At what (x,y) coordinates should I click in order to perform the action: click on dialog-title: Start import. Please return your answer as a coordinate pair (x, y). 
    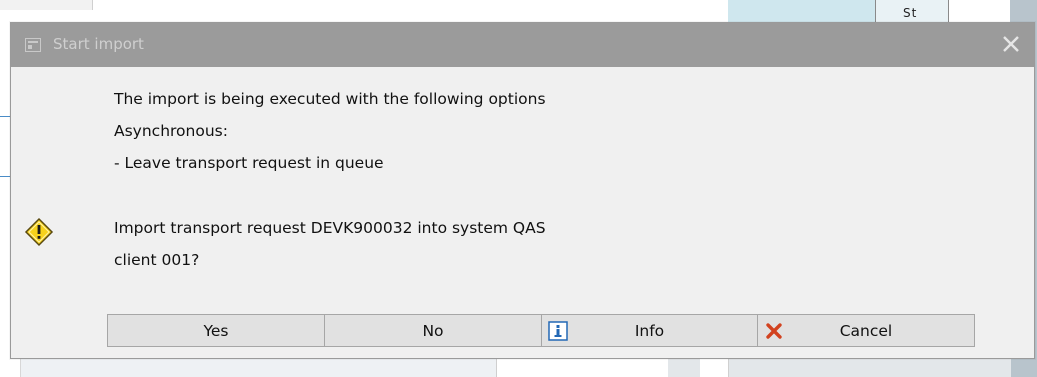
    Looking at the image, I should click on (98, 44).